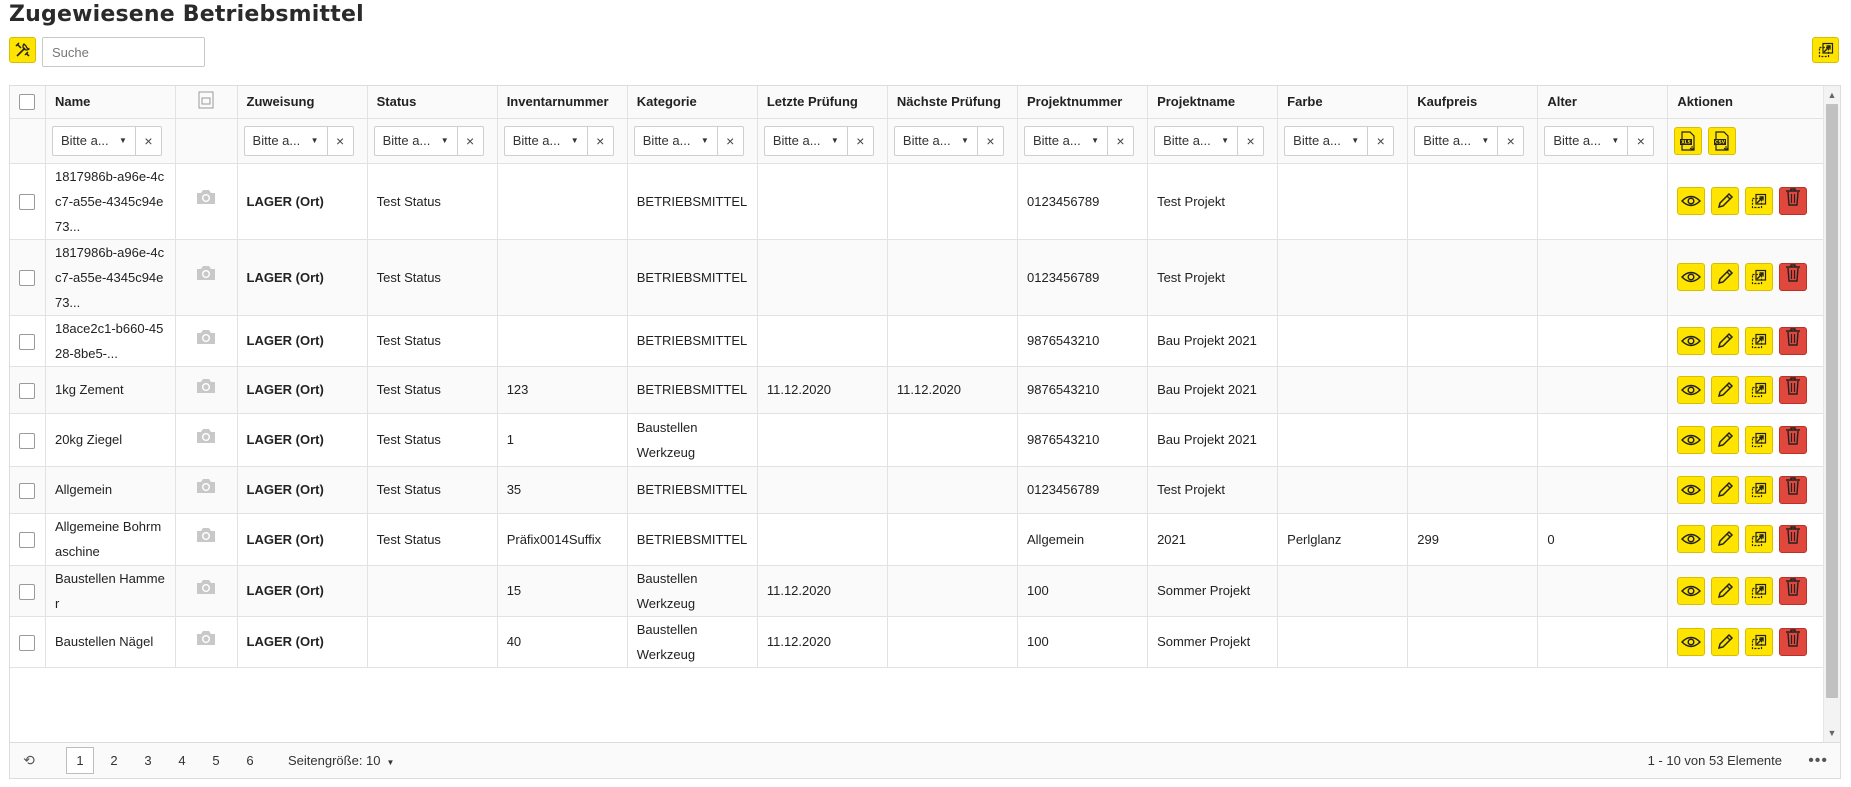 The image size is (1851, 787). Describe the element at coordinates (148, 760) in the screenshot. I see `page-button-3: 3` at that location.